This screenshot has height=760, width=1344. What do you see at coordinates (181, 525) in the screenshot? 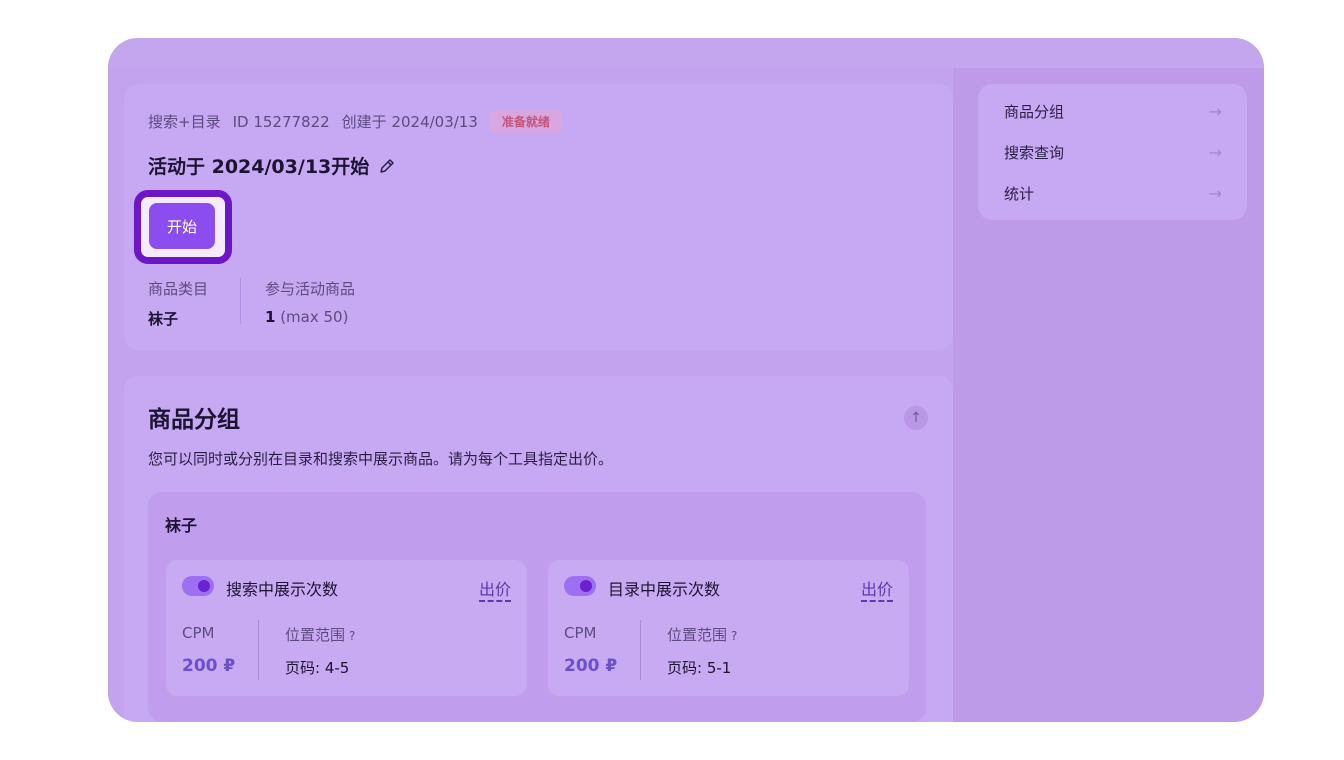
I see `group-title: 袜子` at bounding box center [181, 525].